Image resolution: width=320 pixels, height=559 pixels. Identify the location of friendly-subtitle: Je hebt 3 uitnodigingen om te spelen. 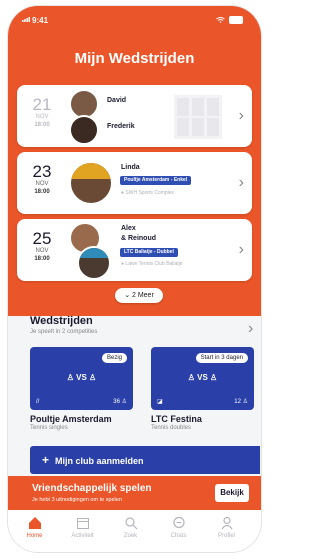
(77, 500).